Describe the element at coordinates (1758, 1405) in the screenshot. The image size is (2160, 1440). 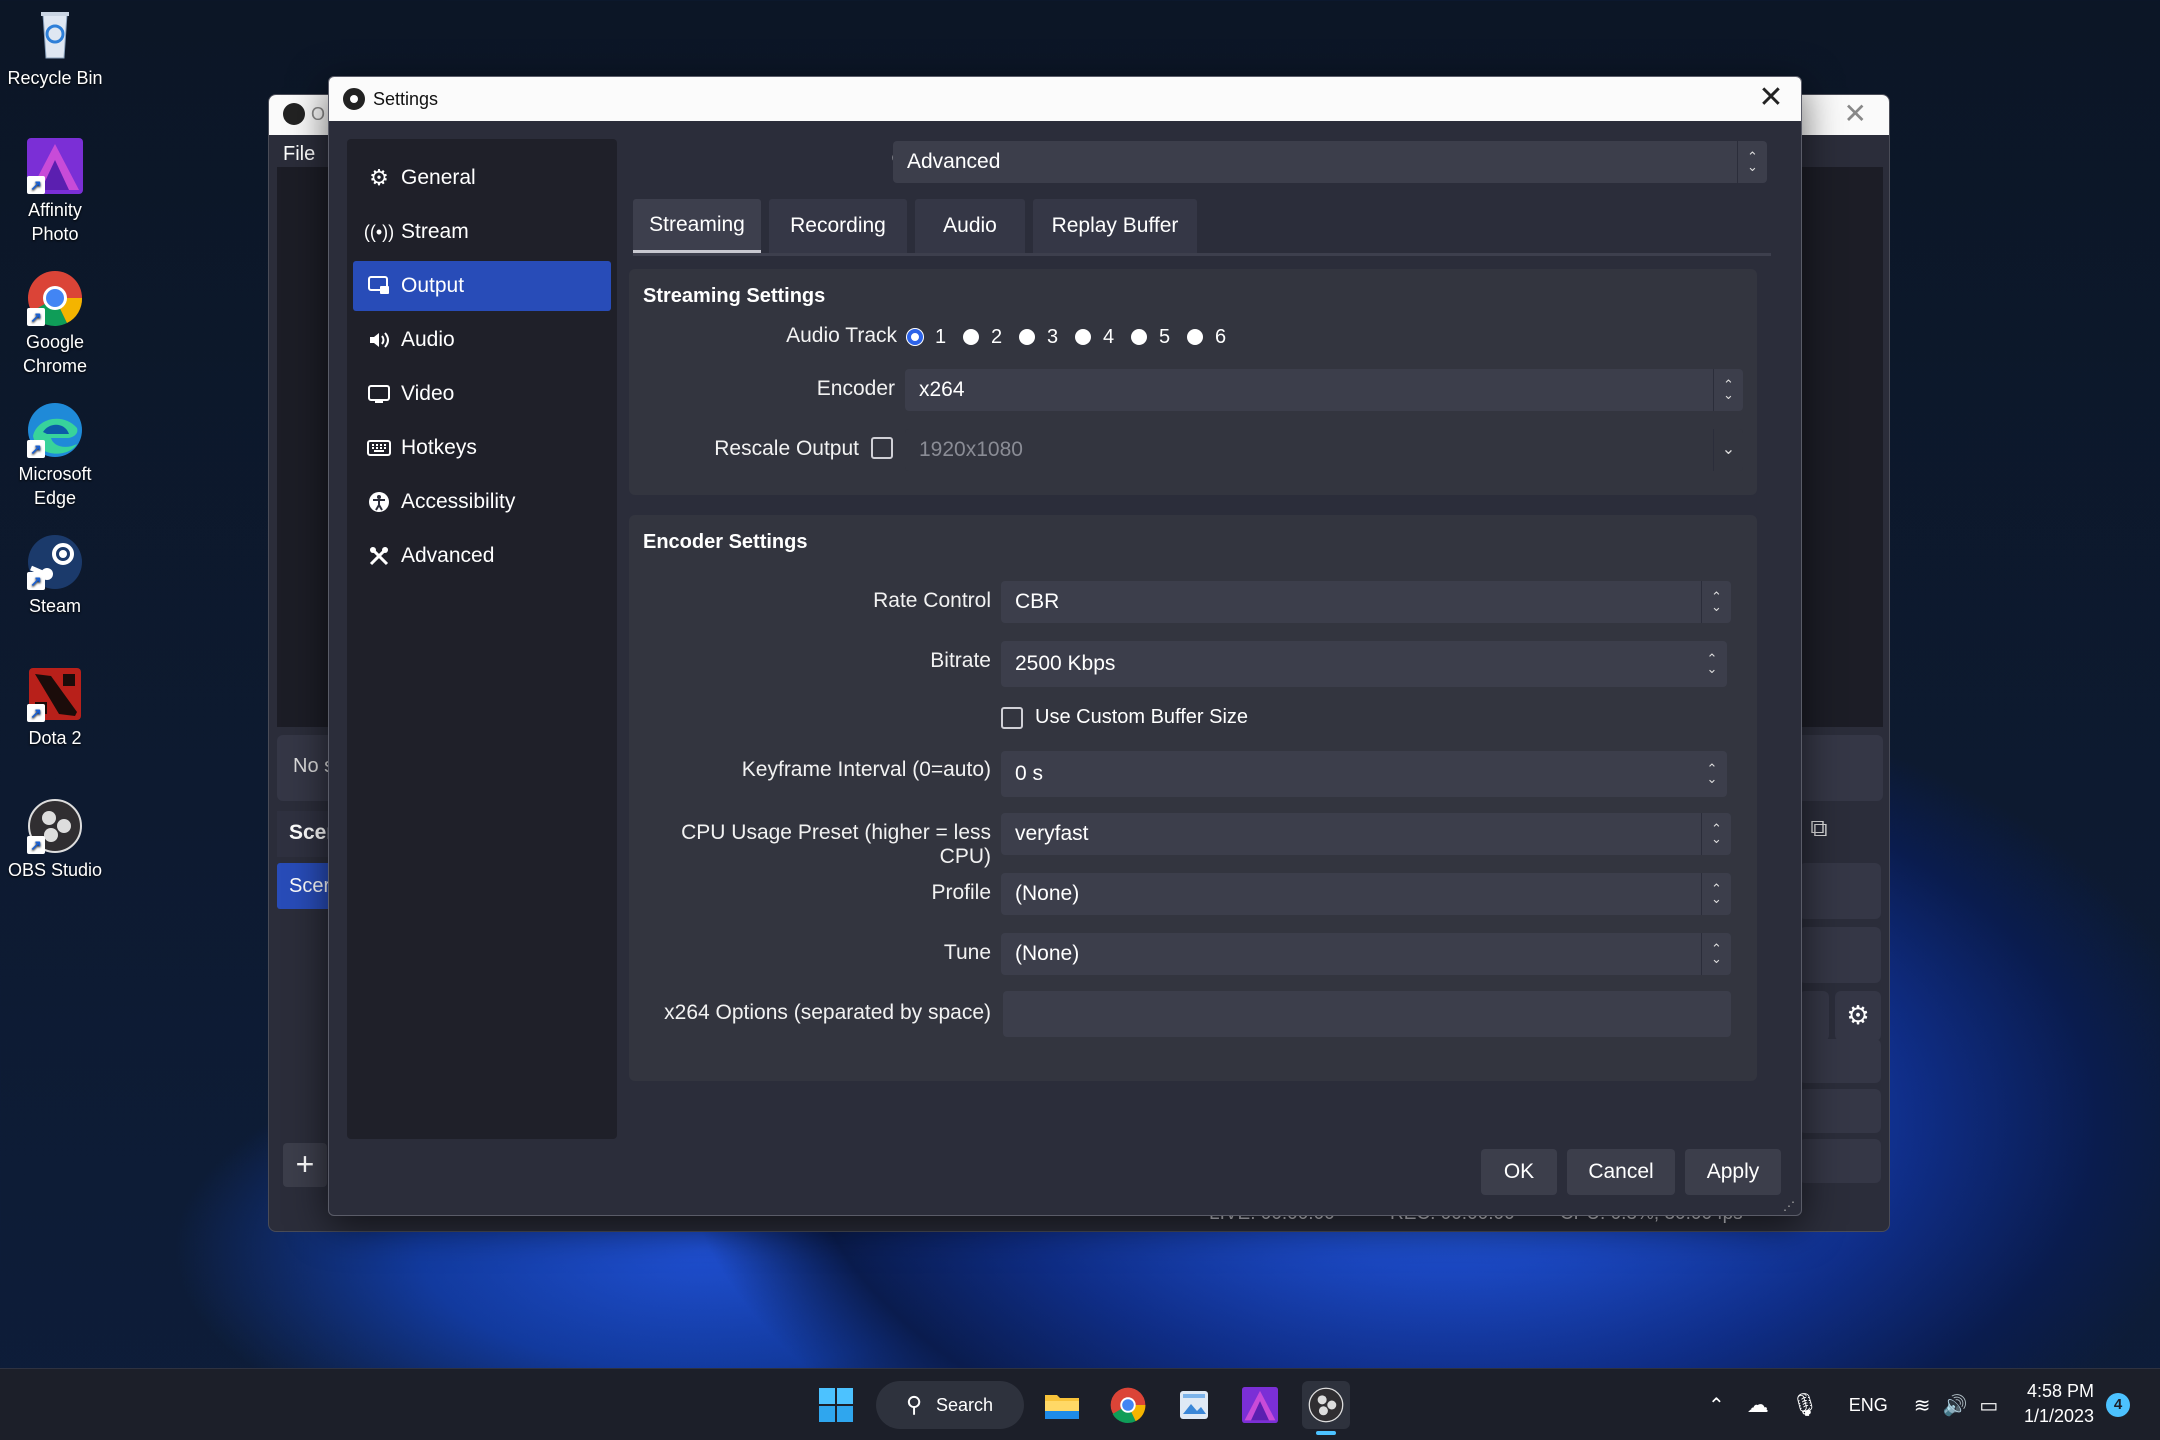
I see `cloud-icon: ☁` at that location.